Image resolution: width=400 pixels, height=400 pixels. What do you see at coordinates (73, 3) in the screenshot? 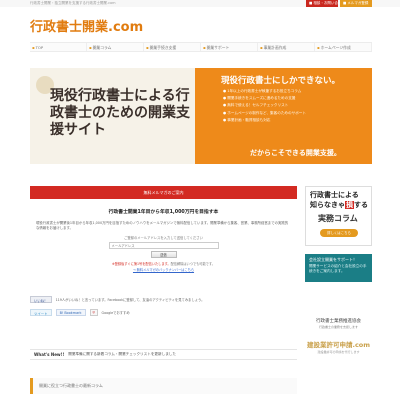
I see `site-tagline: 行政書士開業・独立開業を支援する行政書士開業.com` at bounding box center [73, 3].